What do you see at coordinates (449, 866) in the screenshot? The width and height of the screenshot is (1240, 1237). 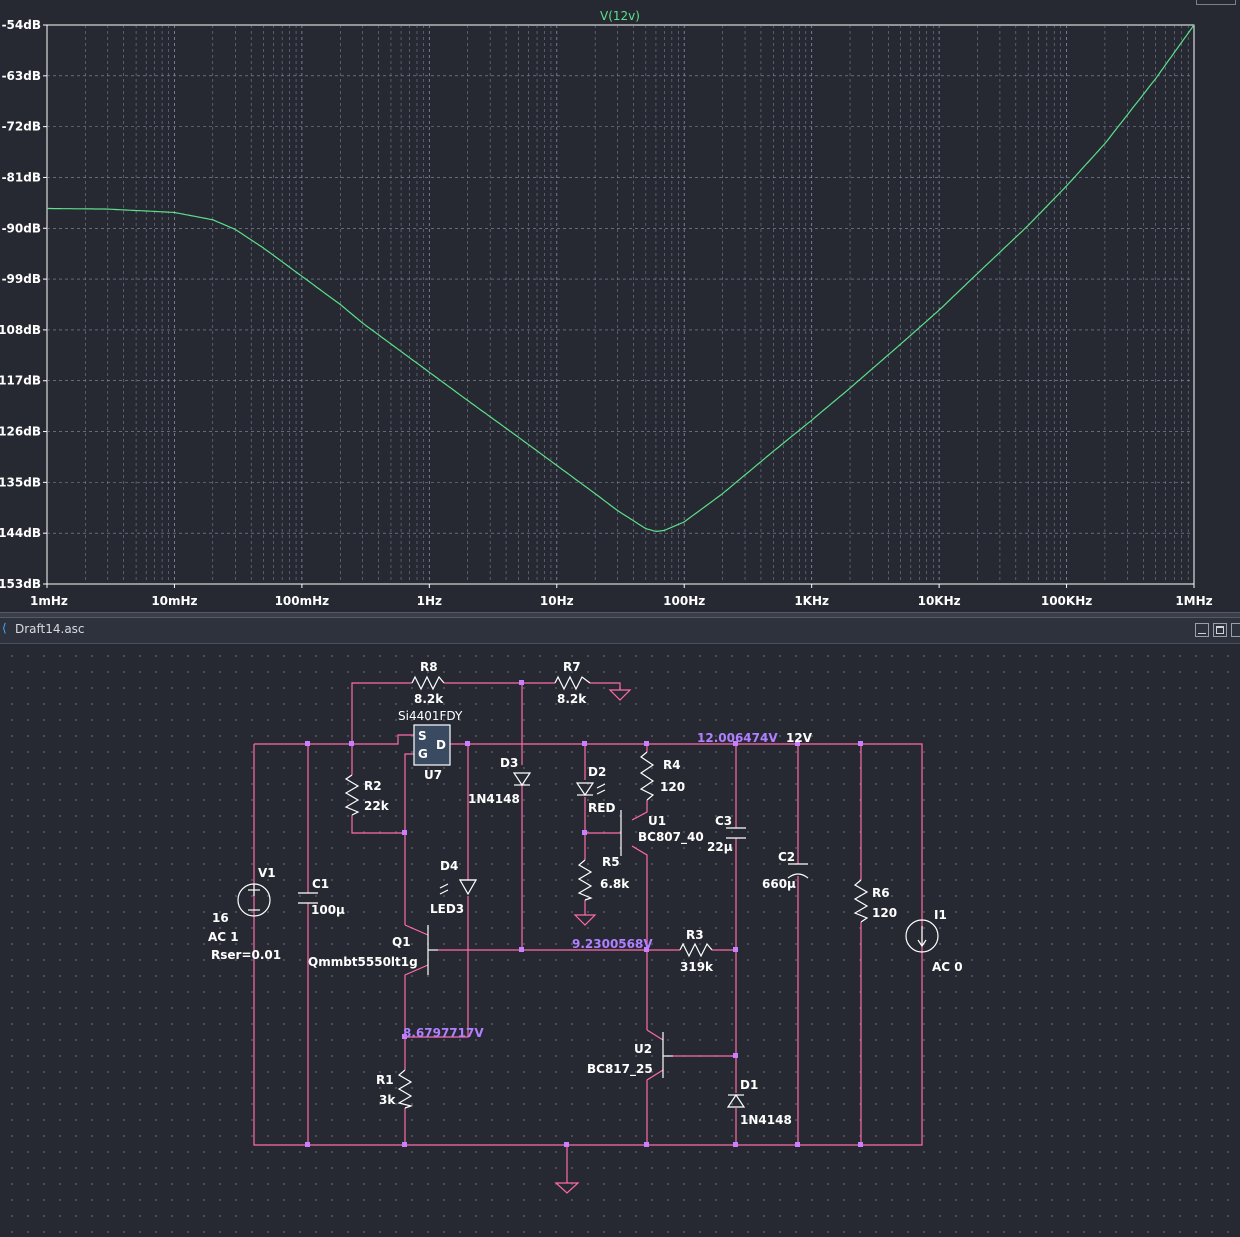 I see `d4-name: D4` at bounding box center [449, 866].